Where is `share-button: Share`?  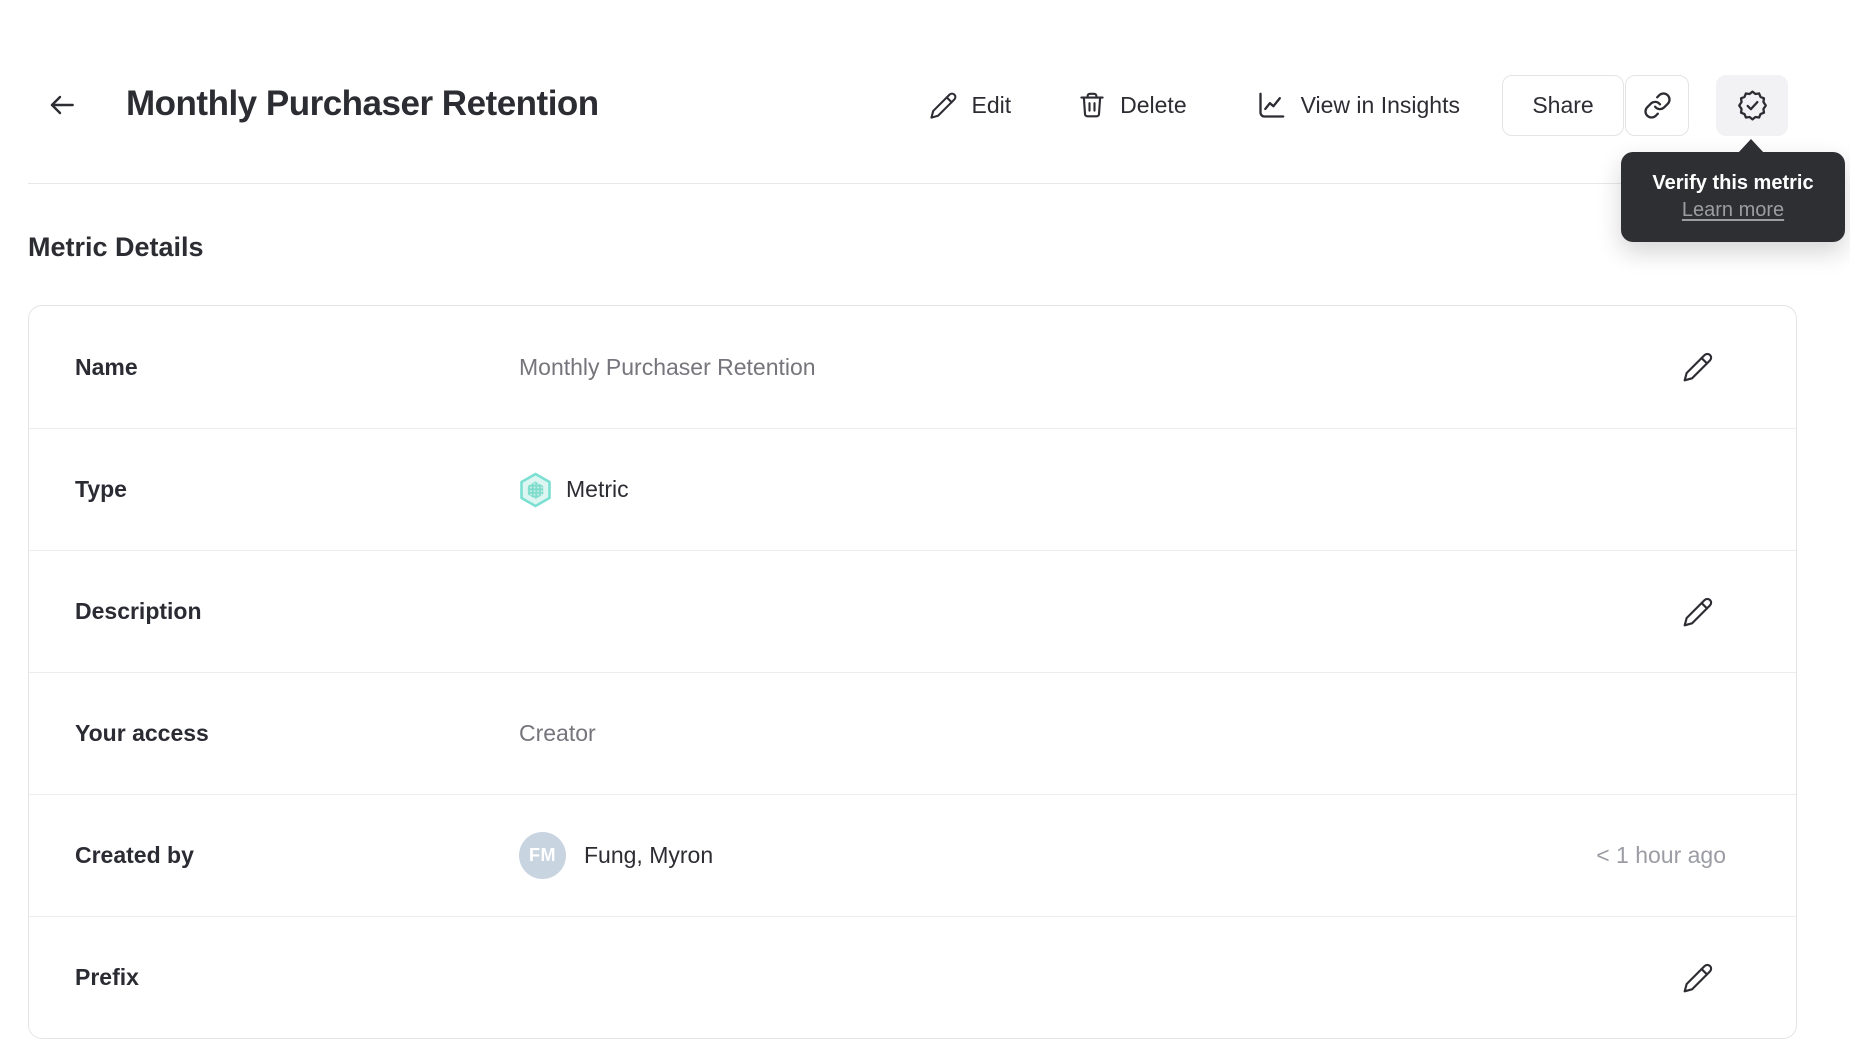 share-button: Share is located at coordinates (1563, 105).